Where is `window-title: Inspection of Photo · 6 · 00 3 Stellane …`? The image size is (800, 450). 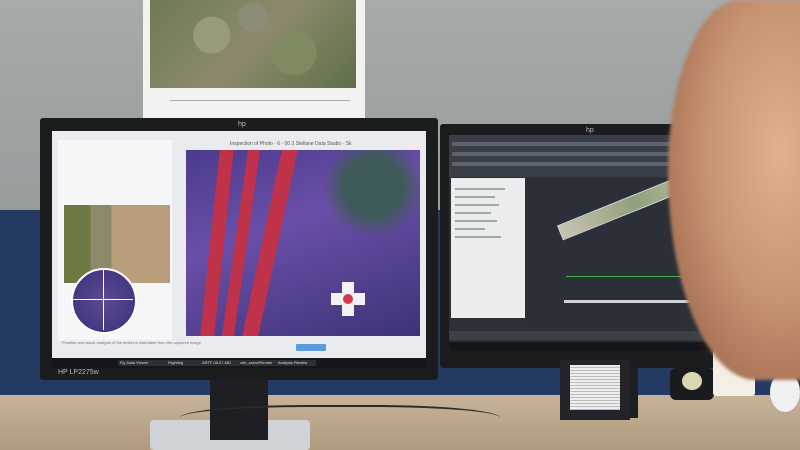
window-title: Inspection of Photo · 6 · 00 3 Stellane … is located at coordinates (291, 144).